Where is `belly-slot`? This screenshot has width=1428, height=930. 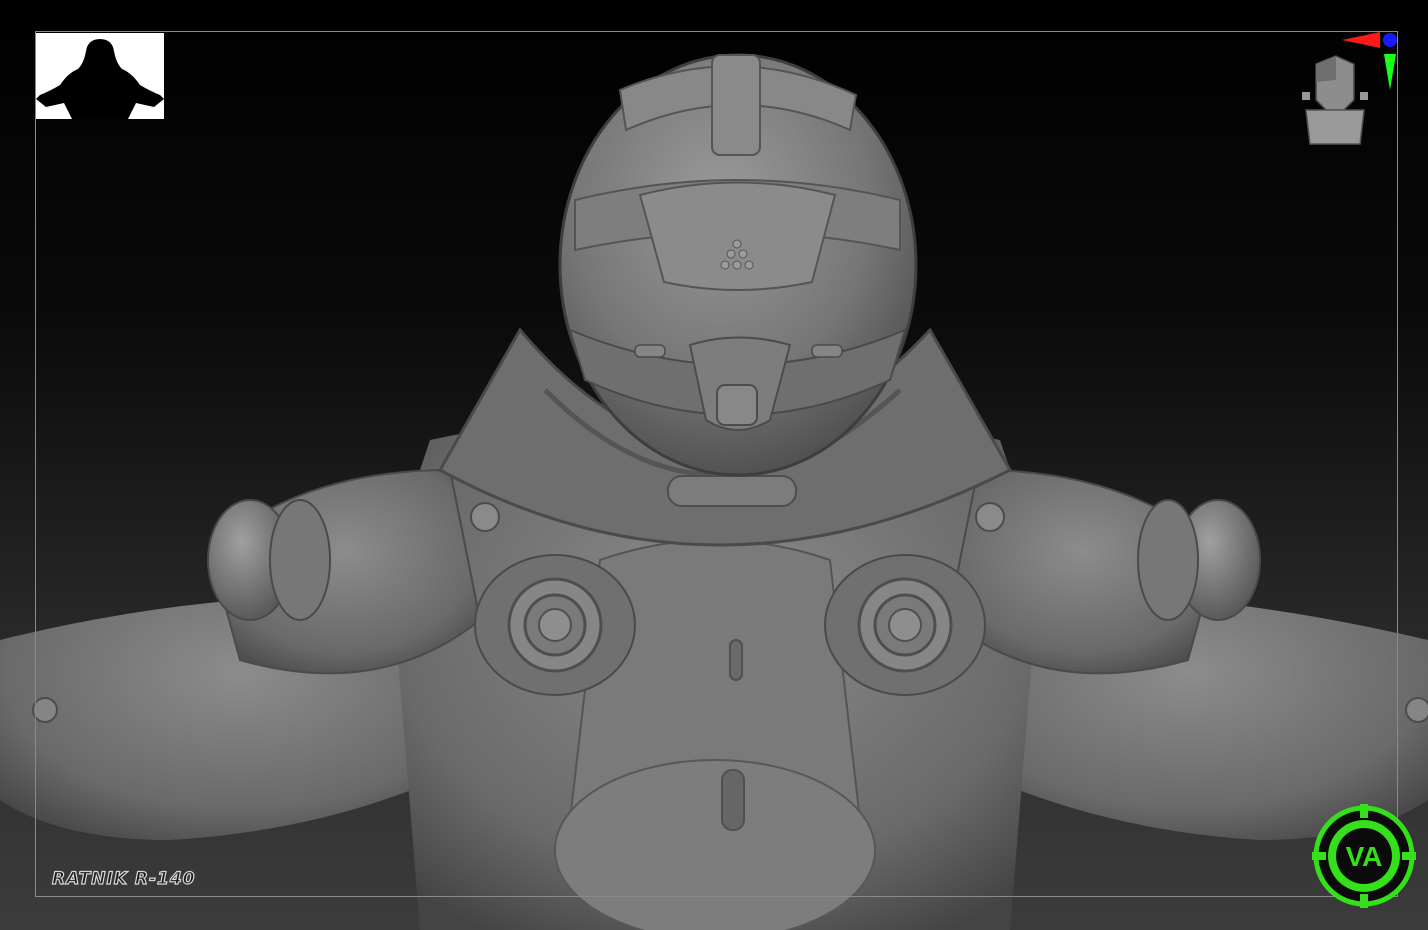 belly-slot is located at coordinates (733, 800).